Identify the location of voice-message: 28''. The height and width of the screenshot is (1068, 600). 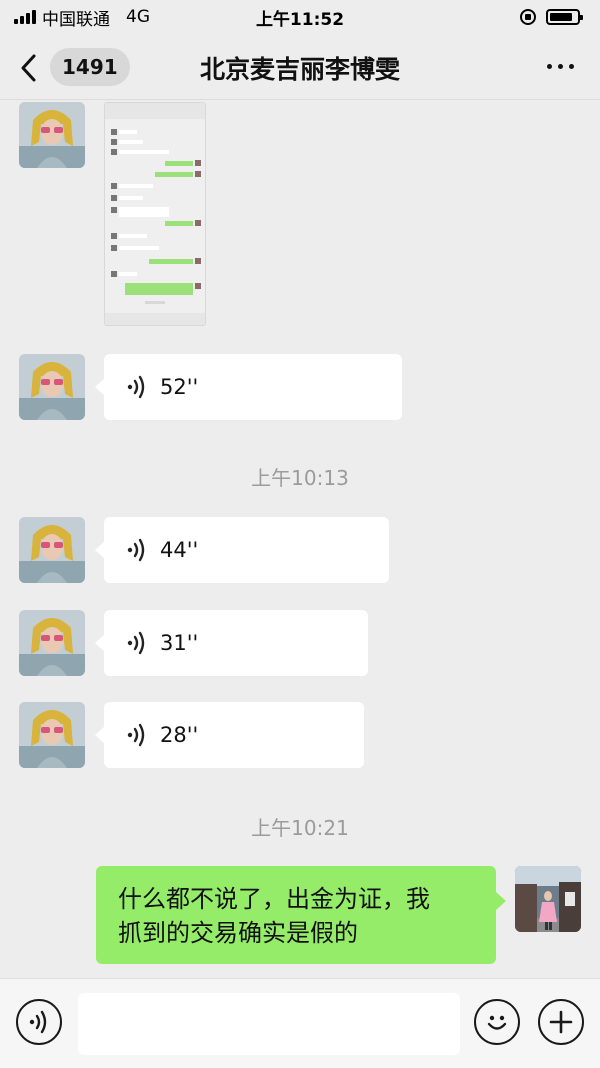
(229, 735).